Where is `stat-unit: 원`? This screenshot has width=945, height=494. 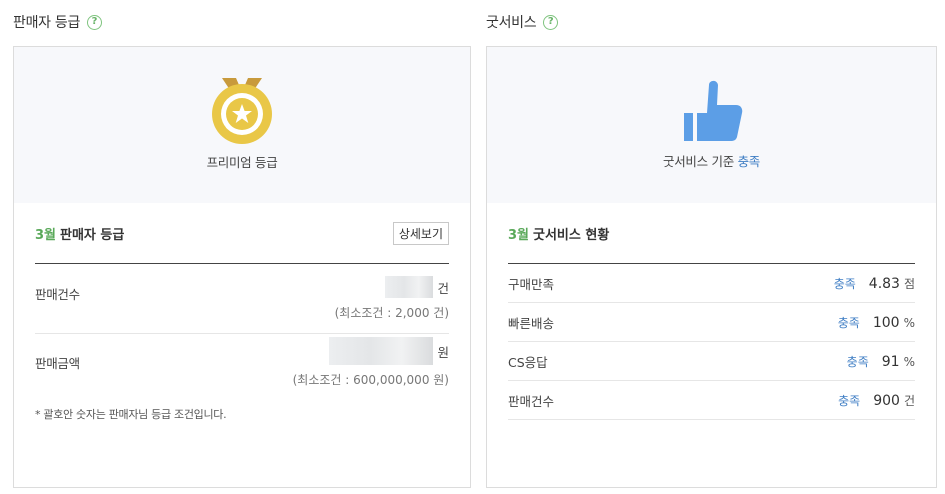 stat-unit: 원 is located at coordinates (443, 352).